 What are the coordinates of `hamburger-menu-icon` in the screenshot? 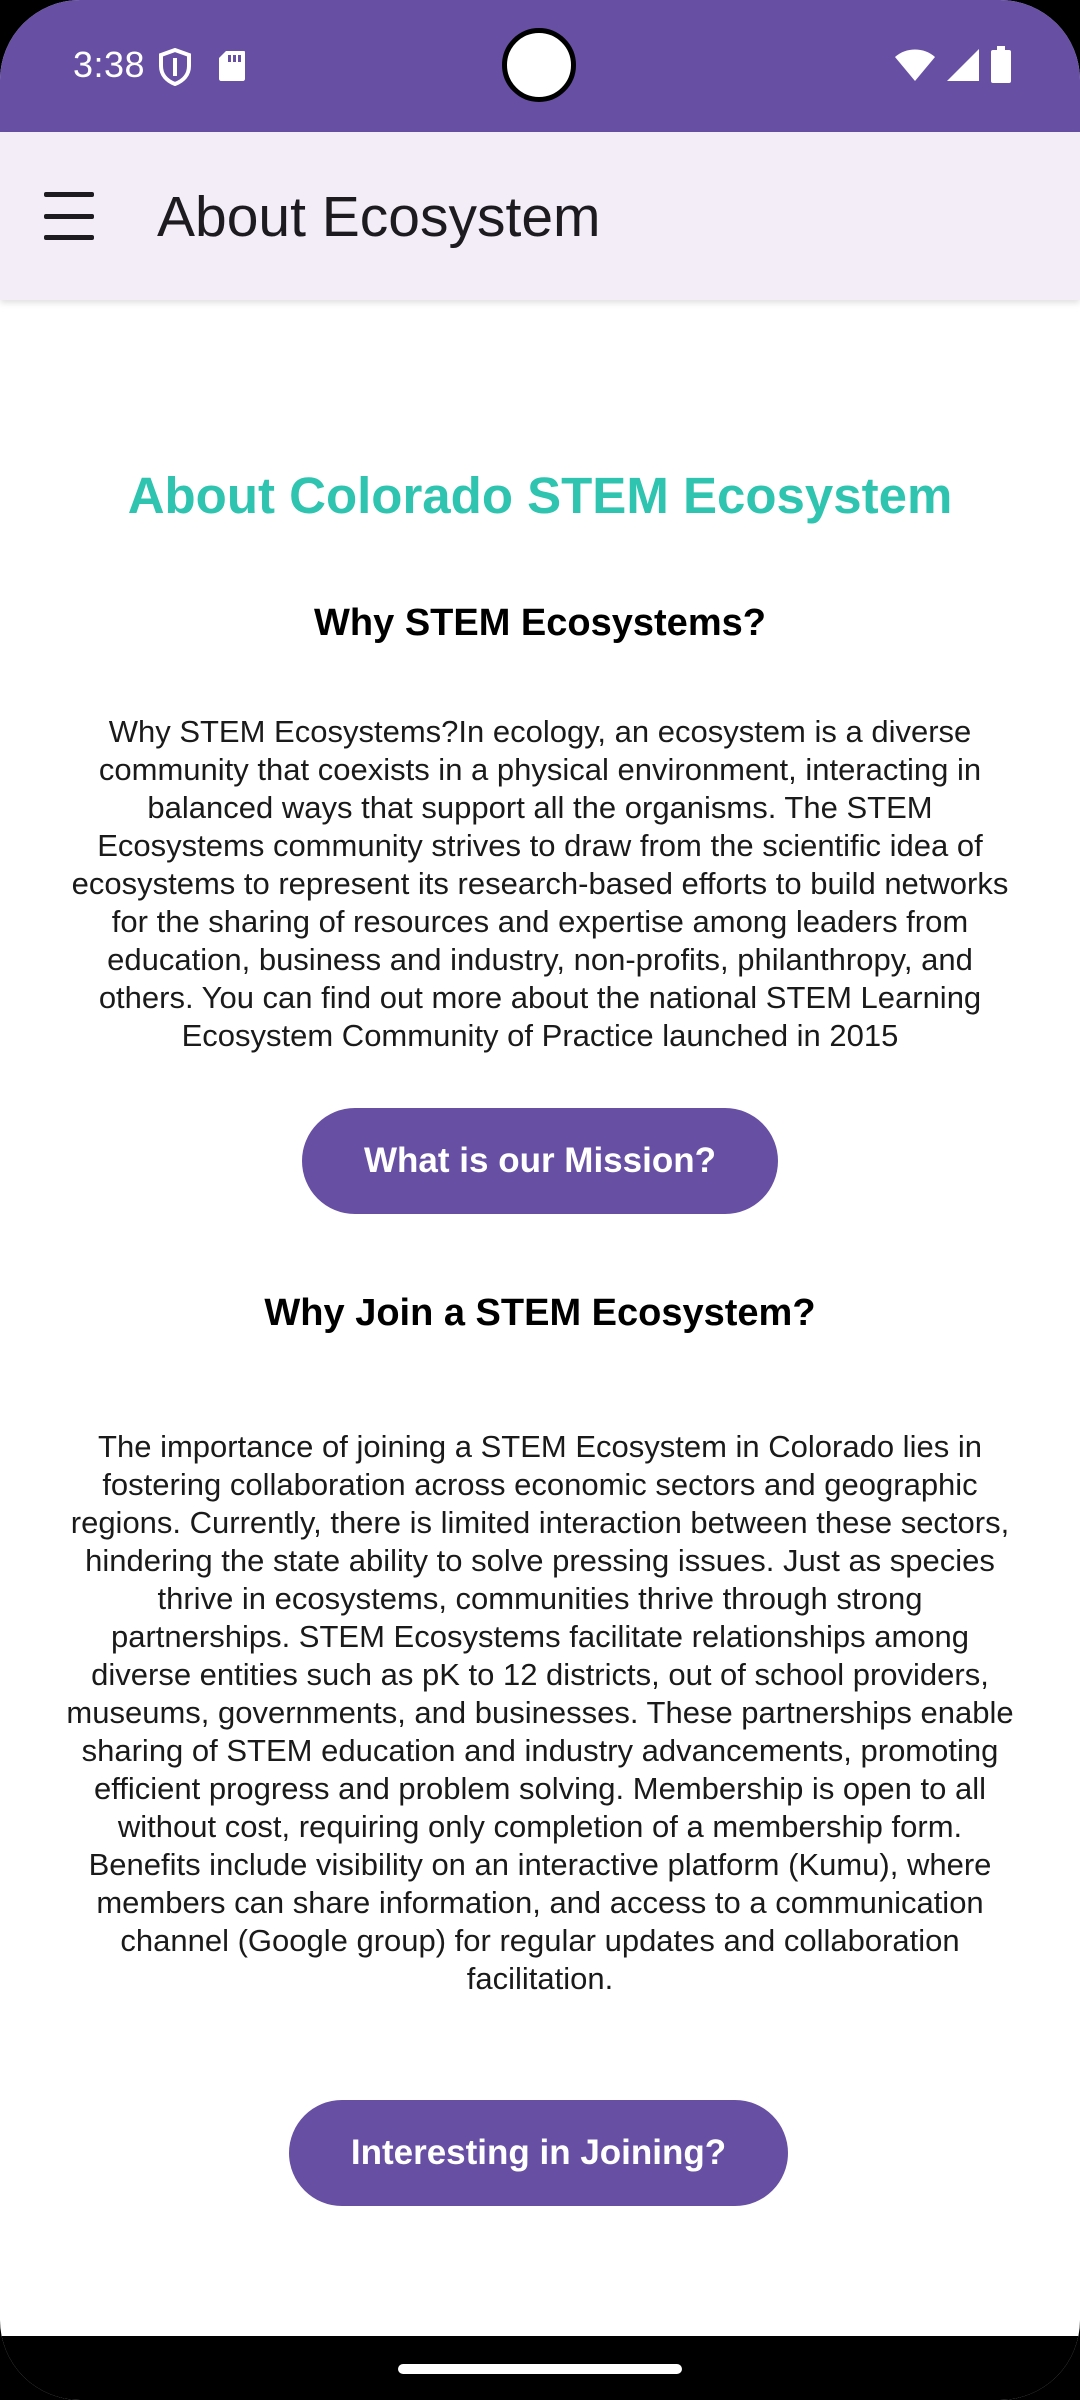 It's located at (72, 216).